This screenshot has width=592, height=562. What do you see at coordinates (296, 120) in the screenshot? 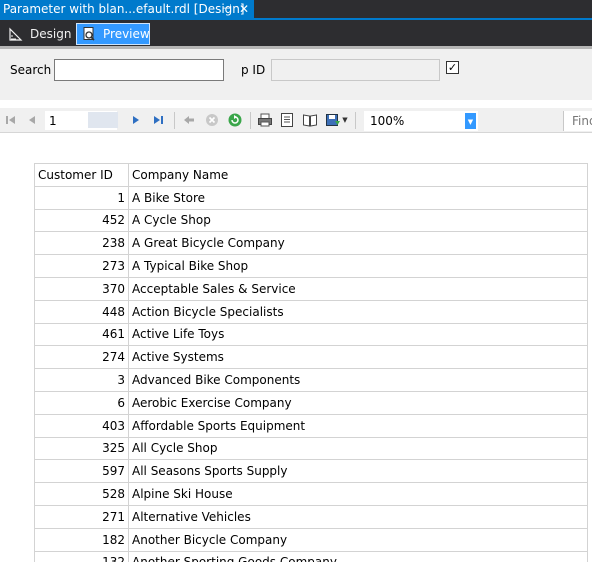
I see `report-toolbar: ▼ 100% ▼ Find` at bounding box center [296, 120].